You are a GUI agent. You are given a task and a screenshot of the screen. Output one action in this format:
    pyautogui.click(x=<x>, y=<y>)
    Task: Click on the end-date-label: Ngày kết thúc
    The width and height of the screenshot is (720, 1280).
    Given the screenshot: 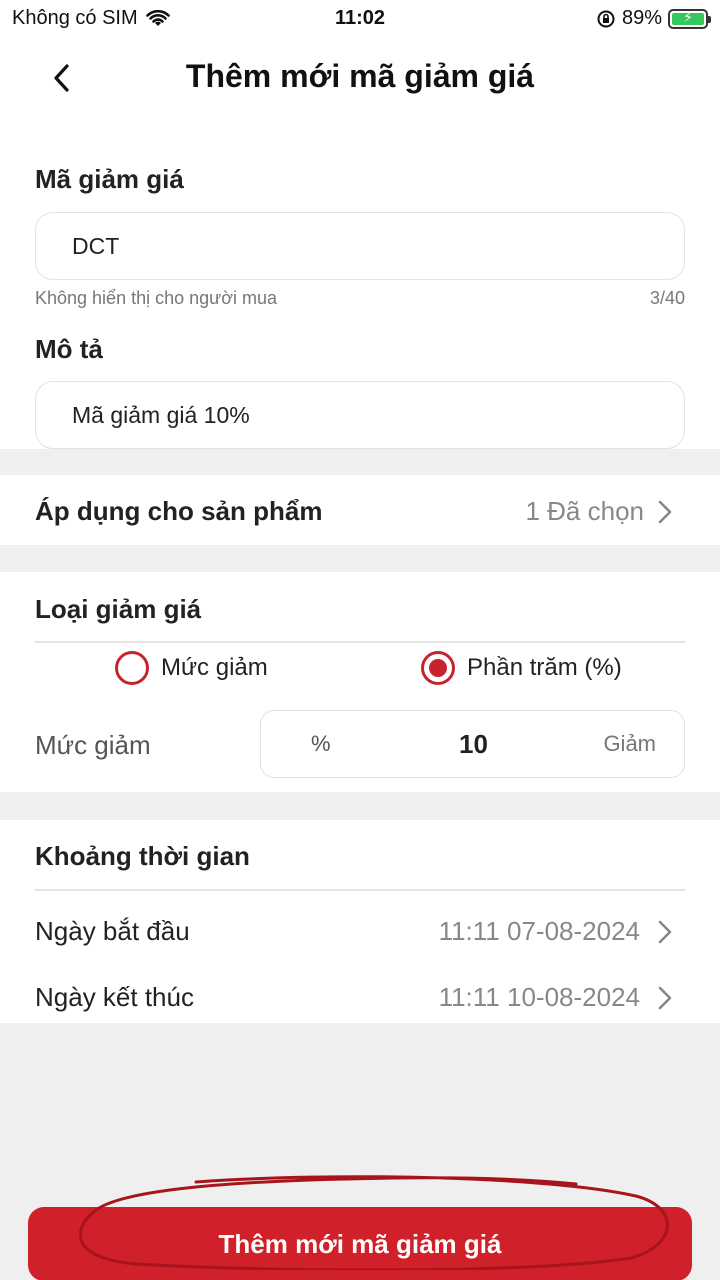 What is the action you would take?
    pyautogui.click(x=114, y=997)
    